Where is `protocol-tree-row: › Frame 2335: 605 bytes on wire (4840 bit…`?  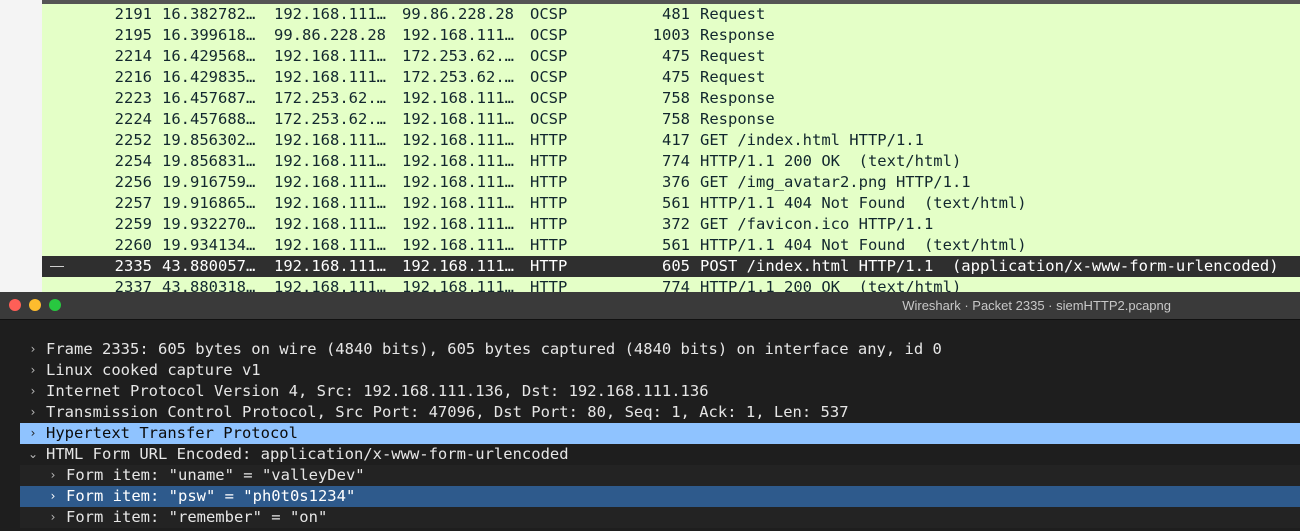 protocol-tree-row: › Frame 2335: 605 bytes on wire (4840 bit… is located at coordinates (660, 349).